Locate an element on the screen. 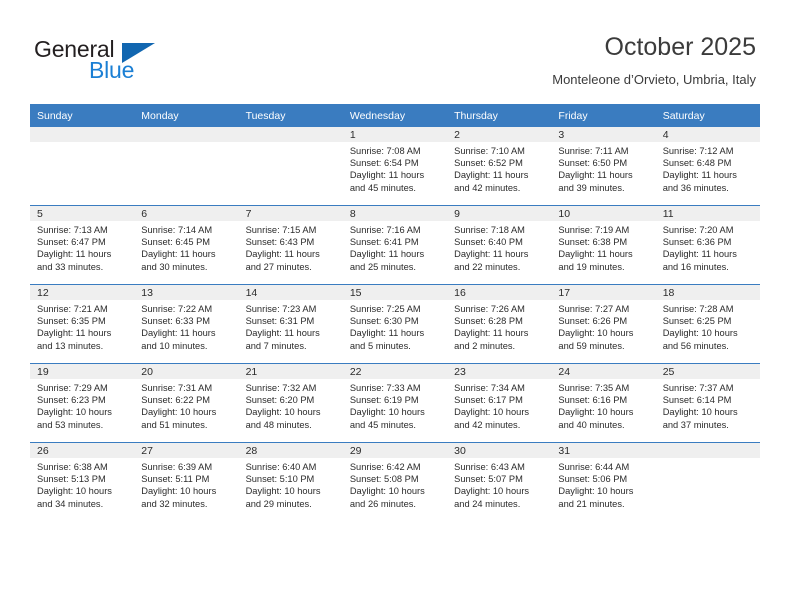 The width and height of the screenshot is (792, 612). sunset-text: Sunset: 6:26 PM is located at coordinates (593, 321).